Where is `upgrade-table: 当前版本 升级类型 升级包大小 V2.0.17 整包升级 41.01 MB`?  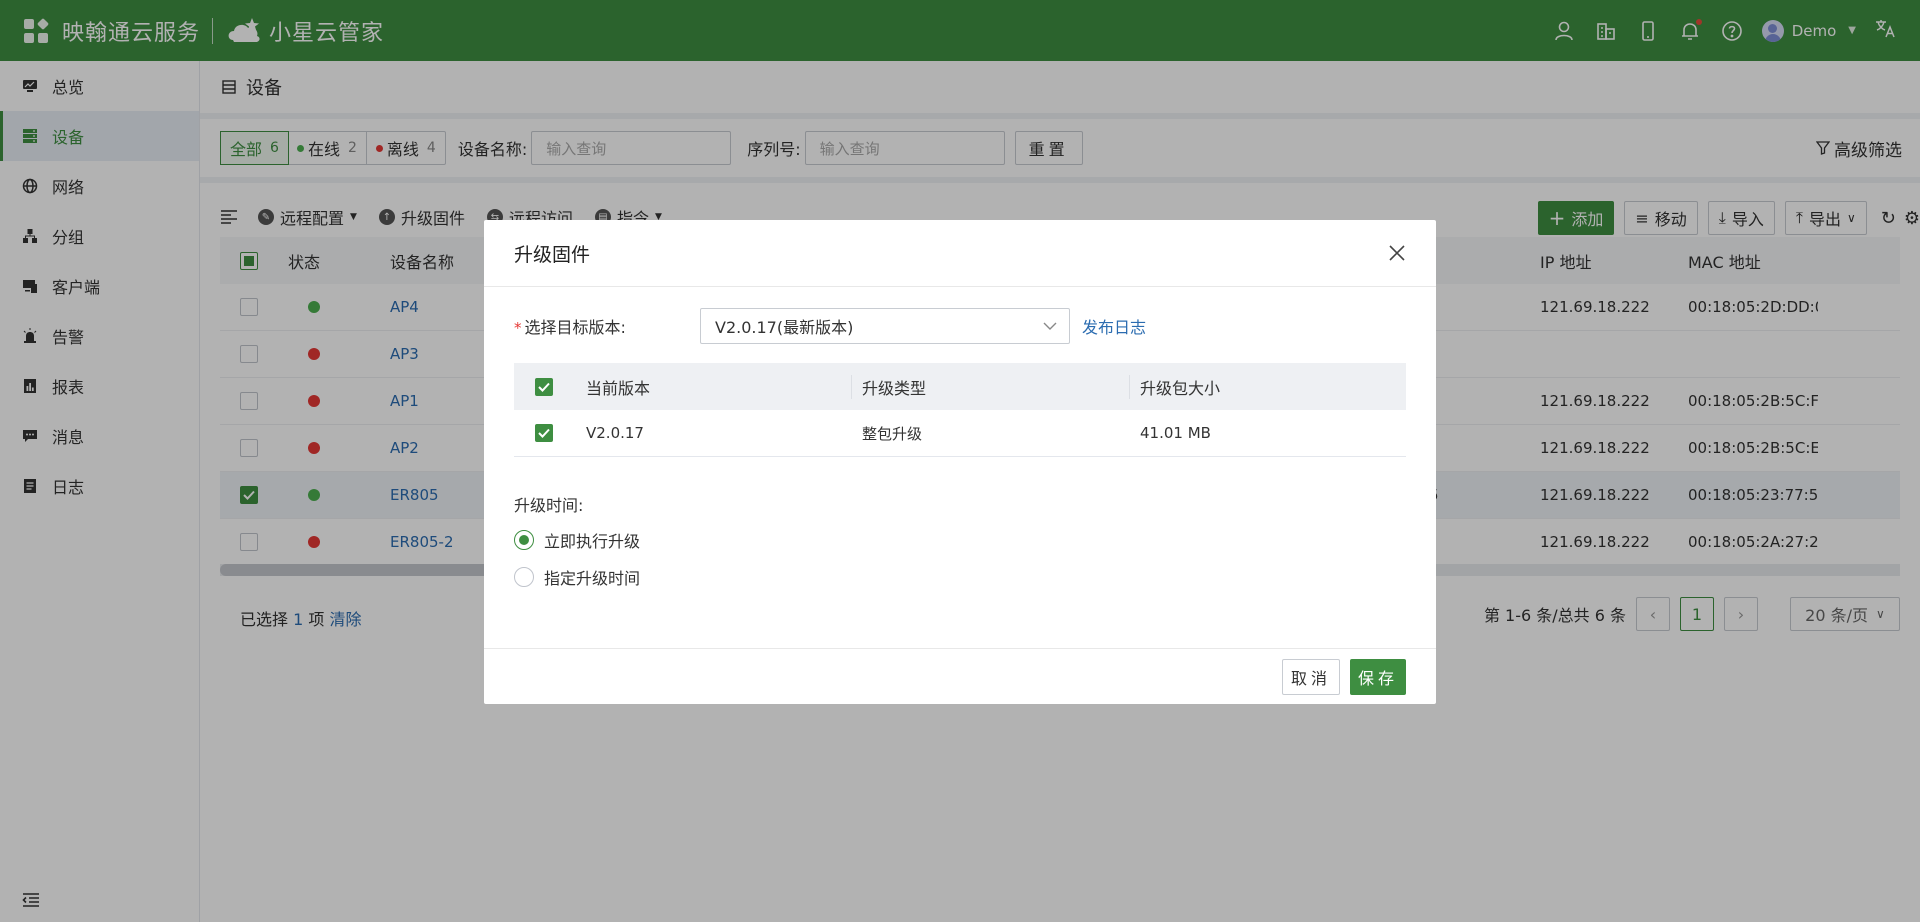 upgrade-table: 当前版本 升级类型 升级包大小 V2.0.17 整包升级 41.01 MB is located at coordinates (960, 410).